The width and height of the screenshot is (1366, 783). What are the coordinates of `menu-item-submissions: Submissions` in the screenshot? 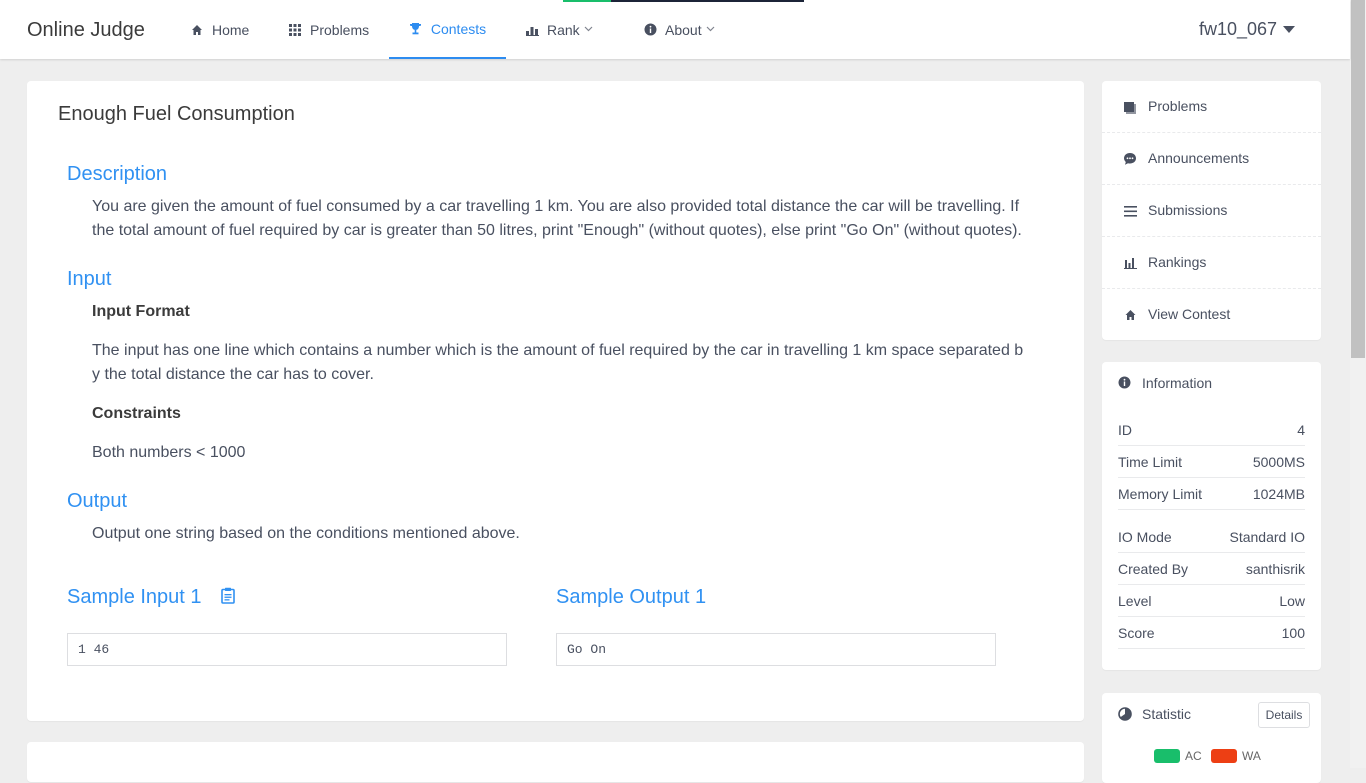 It's located at (1211, 211).